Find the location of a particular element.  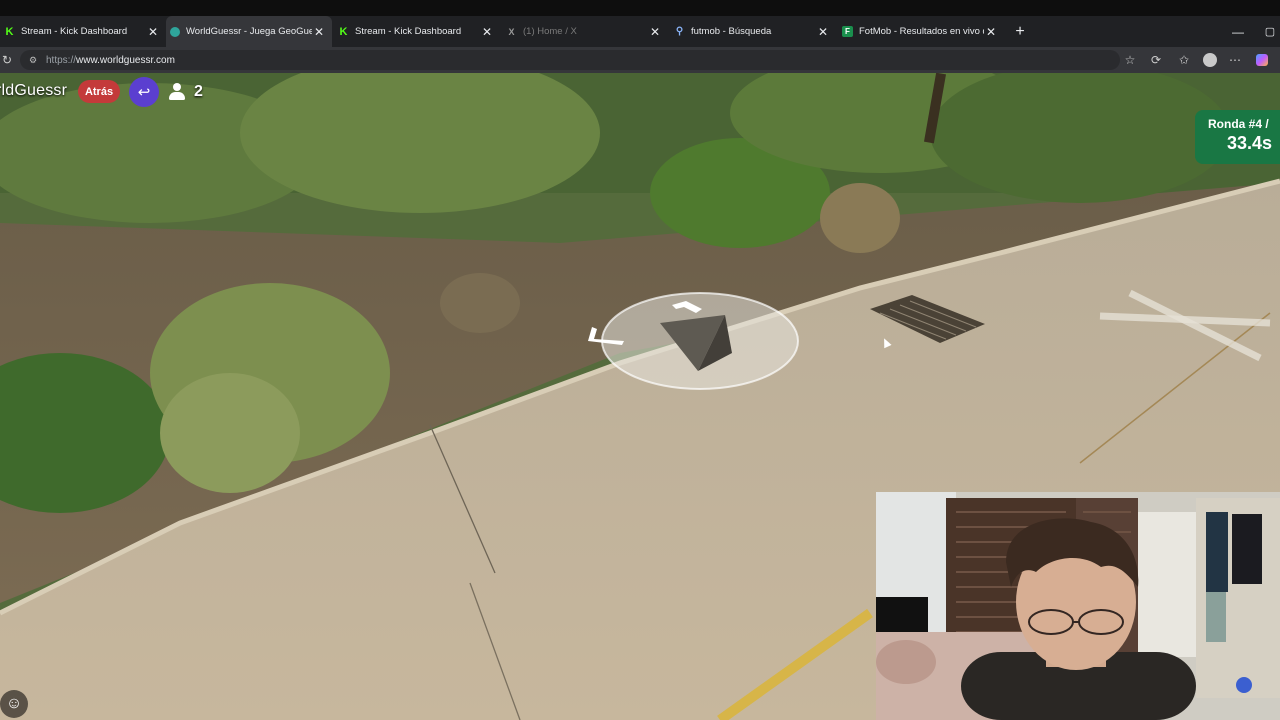

maximize-window-button: ▢ is located at coordinates (1270, 31).